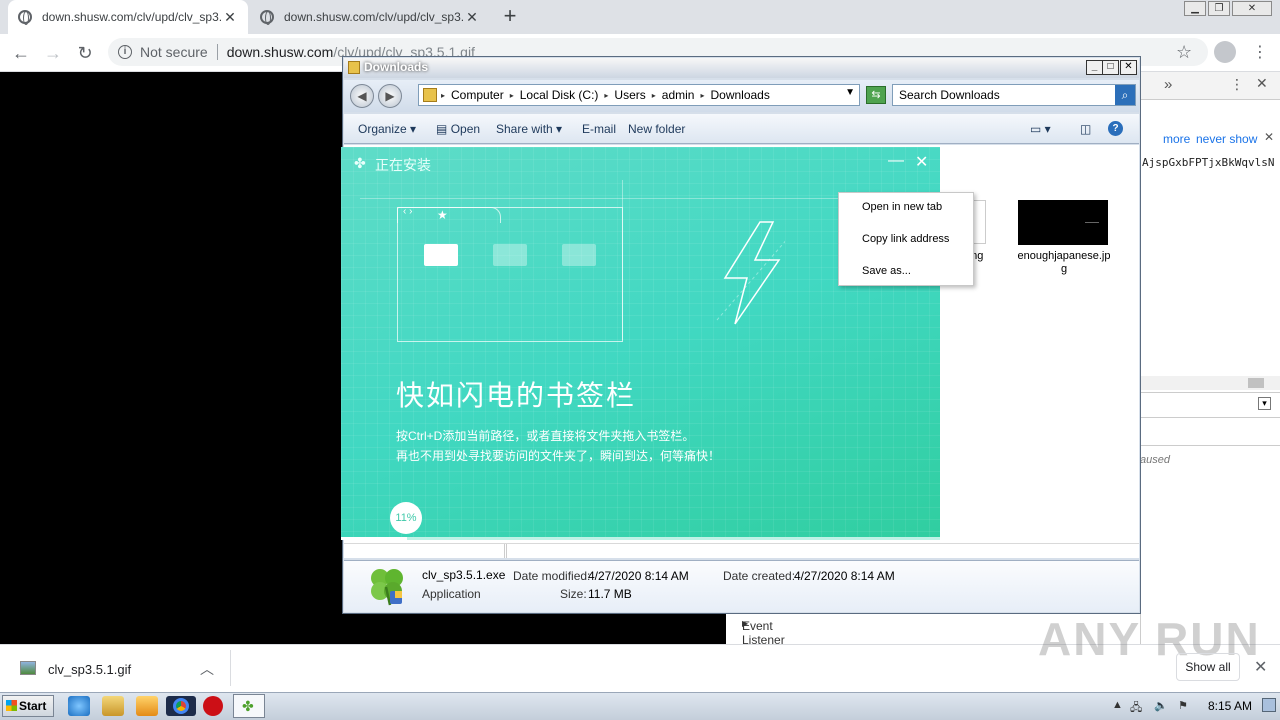  What do you see at coordinates (1161, 705) in the screenshot?
I see `volume-icon: 🔈` at bounding box center [1161, 705].